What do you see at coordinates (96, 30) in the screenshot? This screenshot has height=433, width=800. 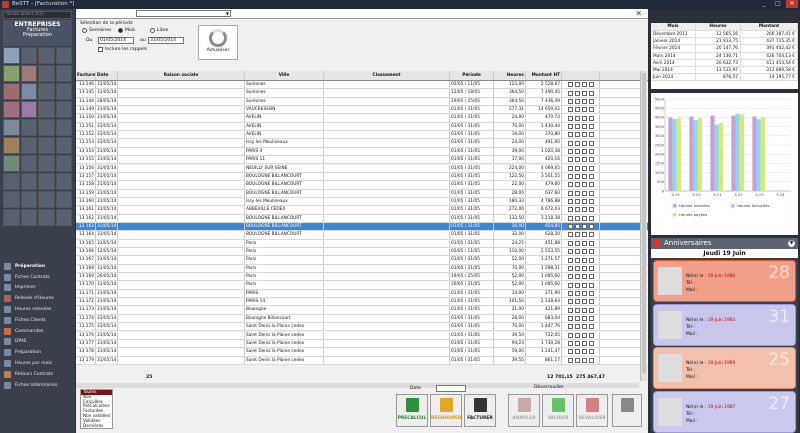 I see `radio-semaines: Semaines` at bounding box center [96, 30].